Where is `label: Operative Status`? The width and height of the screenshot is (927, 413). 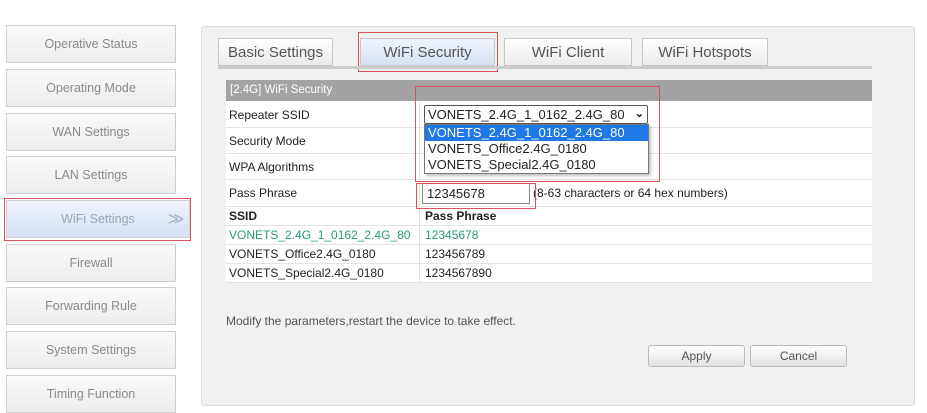 label: Operative Status is located at coordinates (91, 44).